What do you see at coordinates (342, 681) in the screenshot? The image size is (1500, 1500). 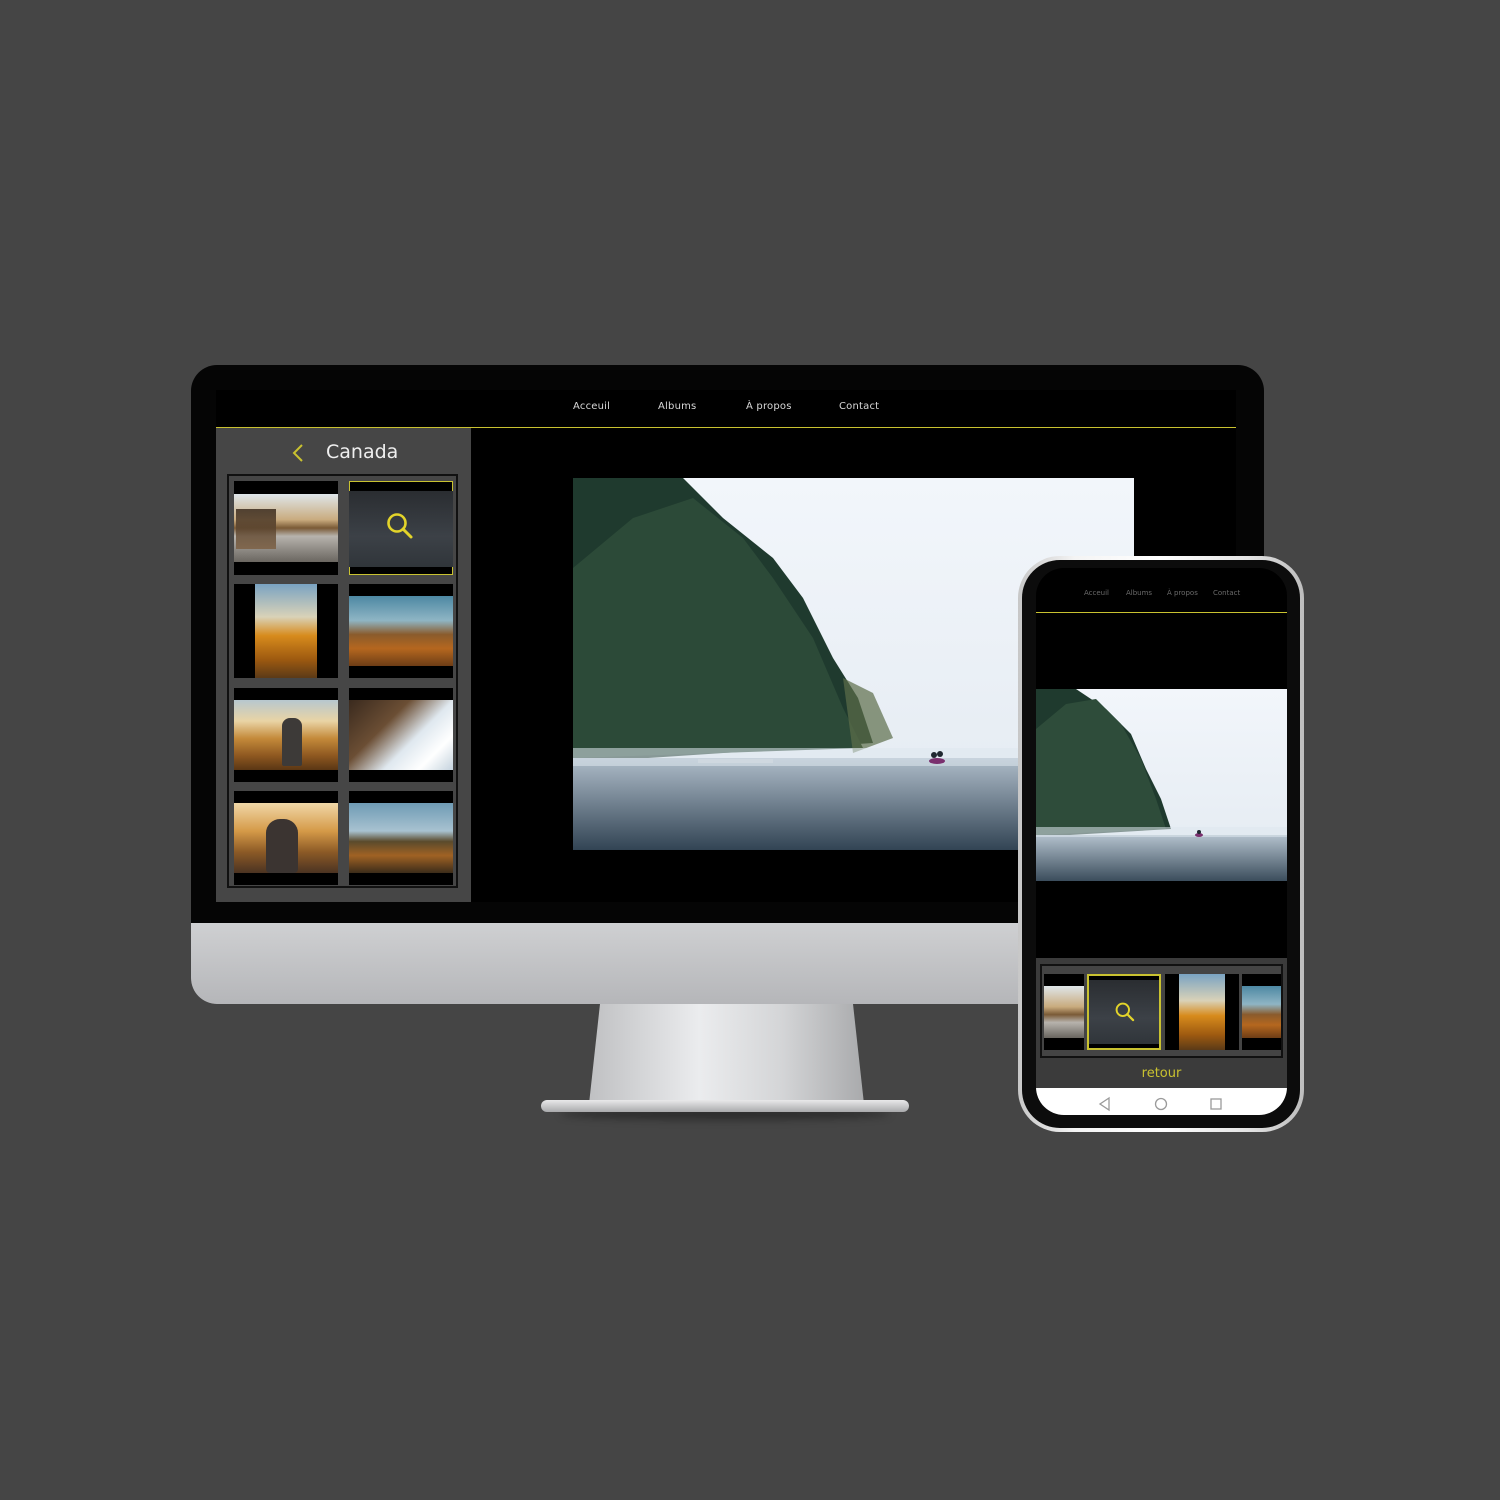 I see `thumbnail-grid` at bounding box center [342, 681].